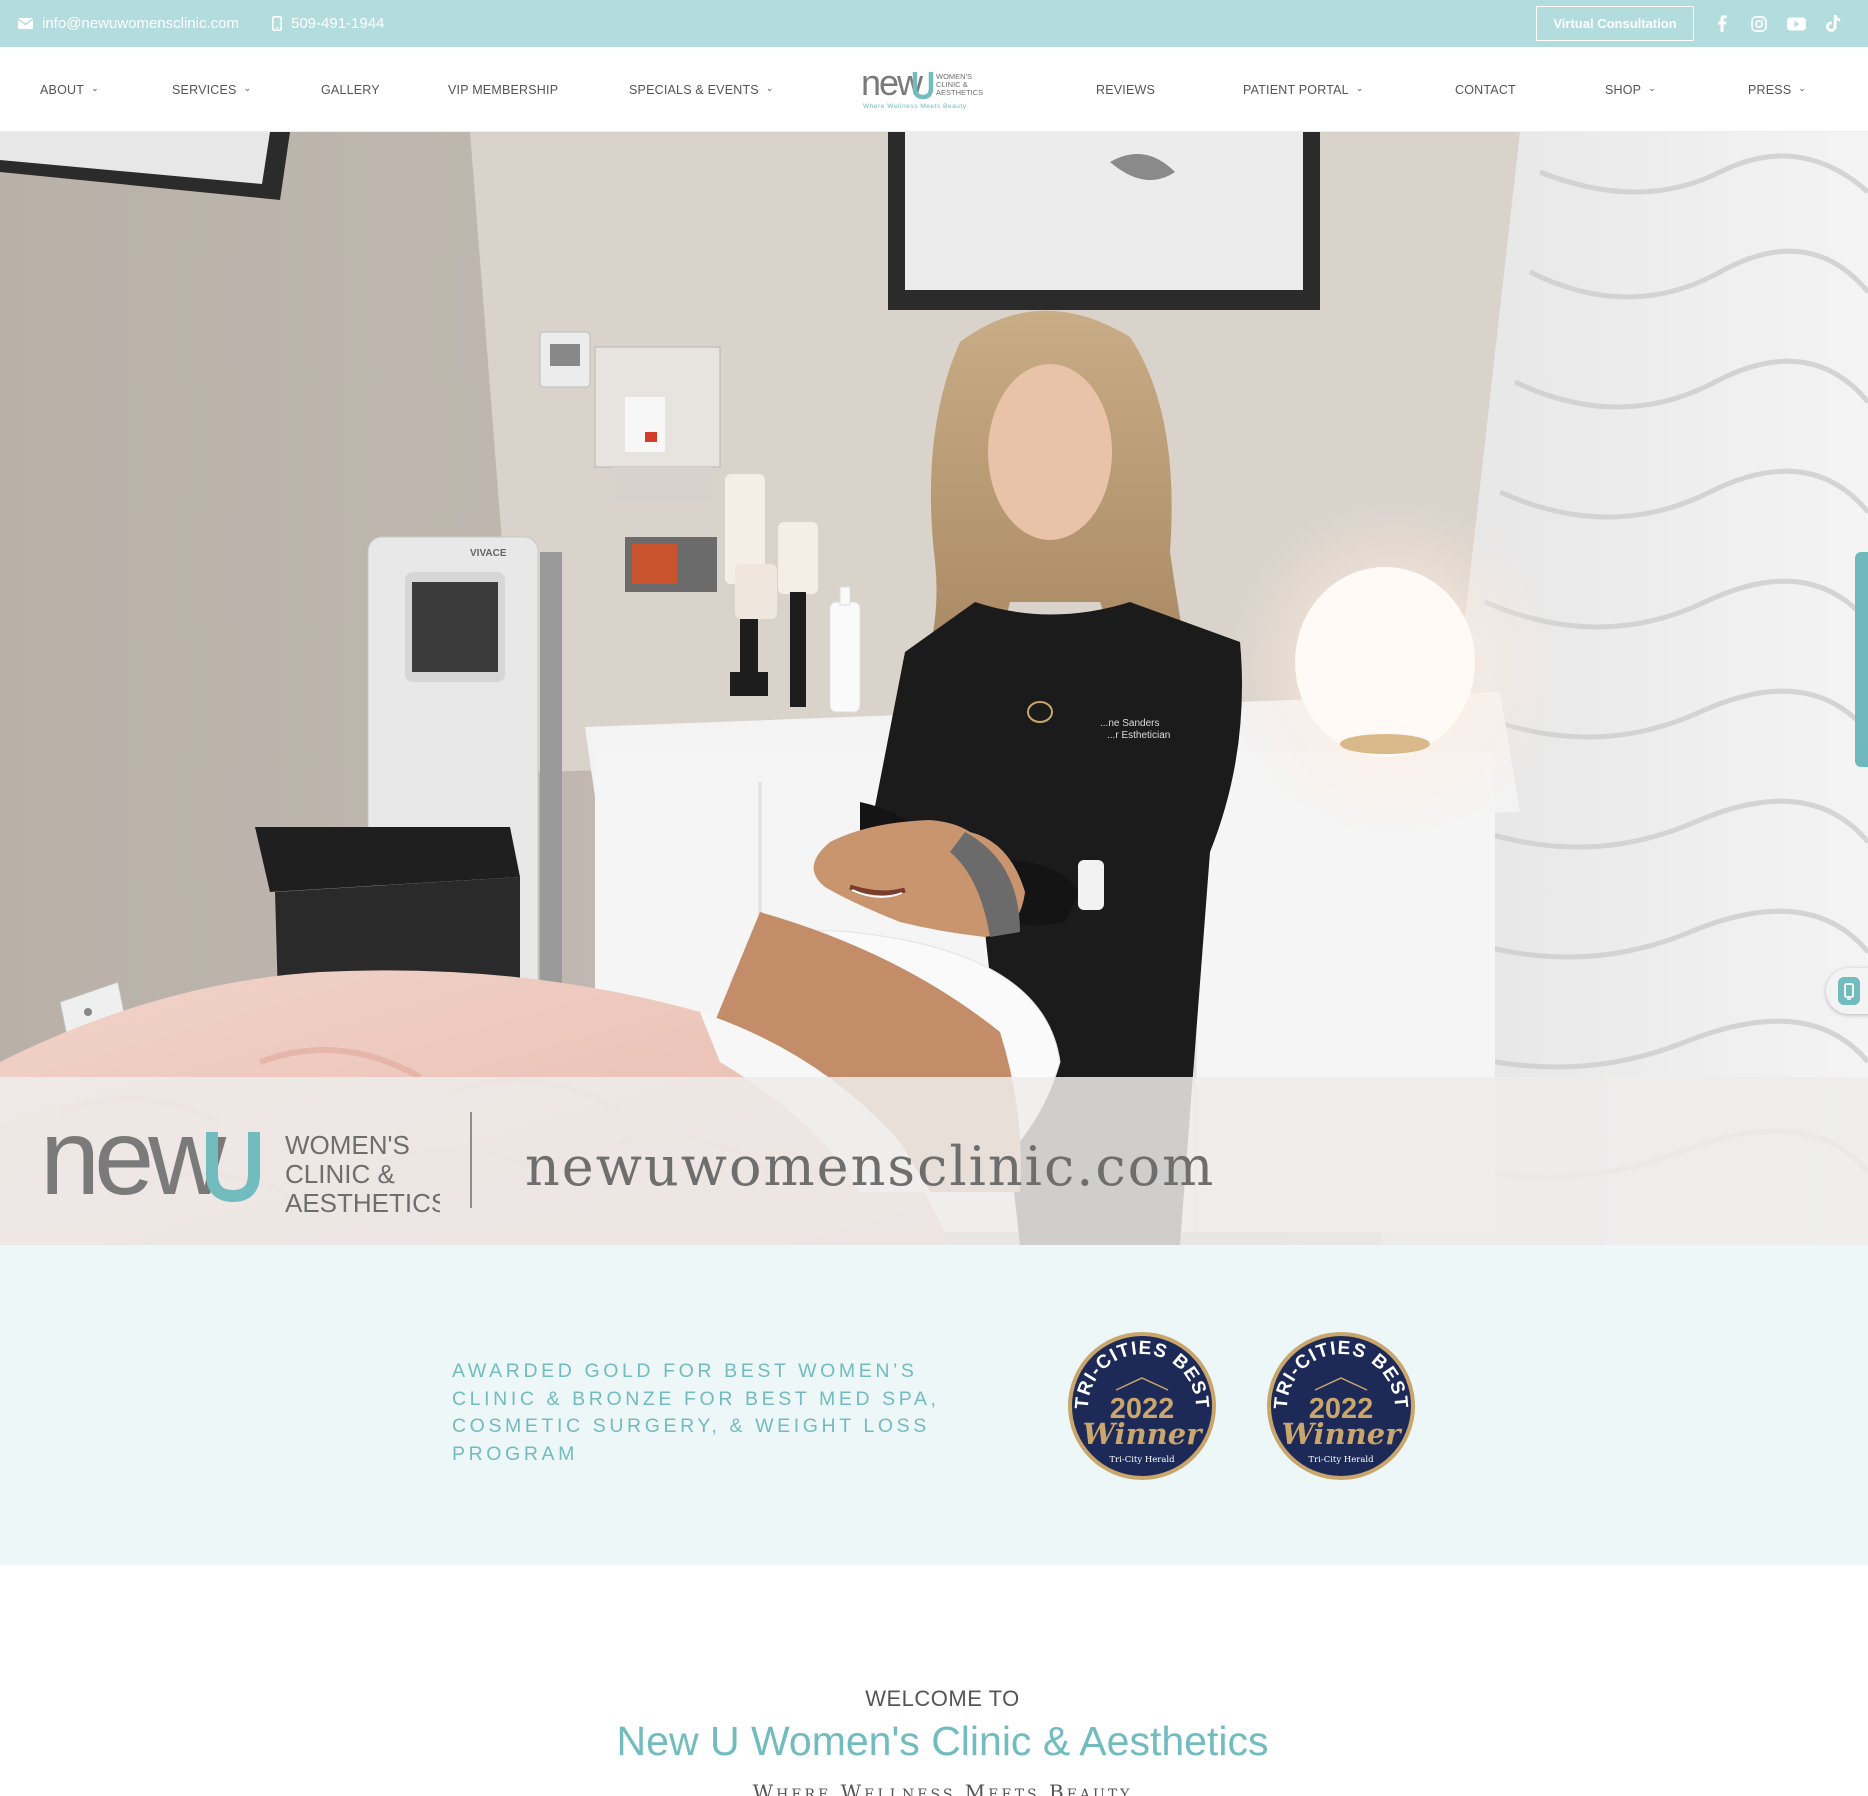  I want to click on facebook-icon, so click(1722, 23).